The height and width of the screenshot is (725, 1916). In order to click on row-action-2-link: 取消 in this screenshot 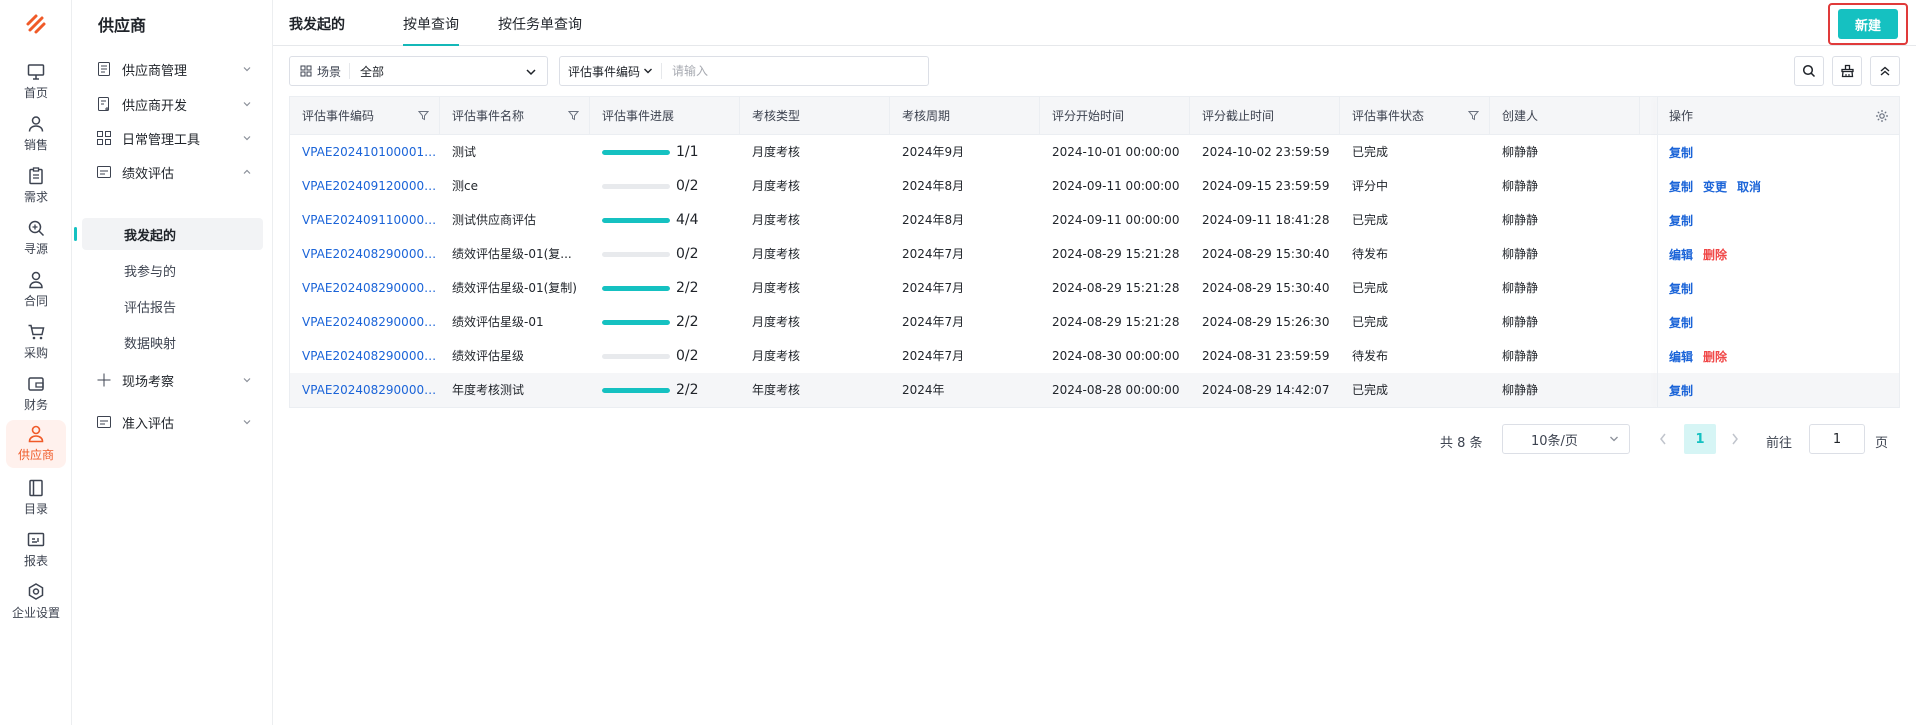, I will do `click(1749, 186)`.